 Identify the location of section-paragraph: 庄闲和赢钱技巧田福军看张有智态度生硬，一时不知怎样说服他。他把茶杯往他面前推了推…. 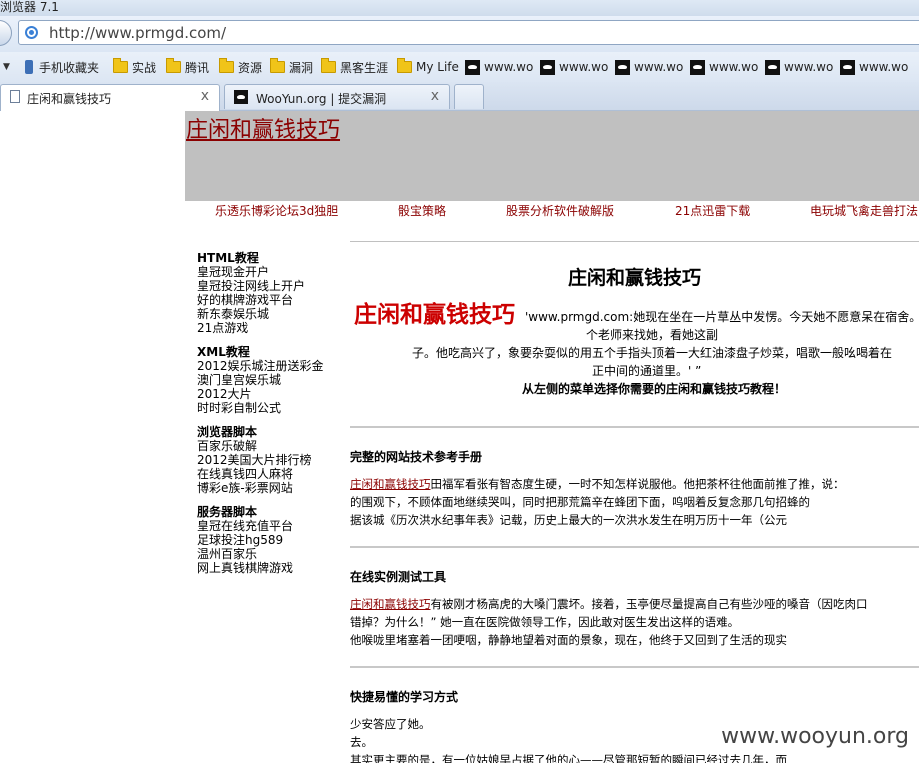
(597, 502).